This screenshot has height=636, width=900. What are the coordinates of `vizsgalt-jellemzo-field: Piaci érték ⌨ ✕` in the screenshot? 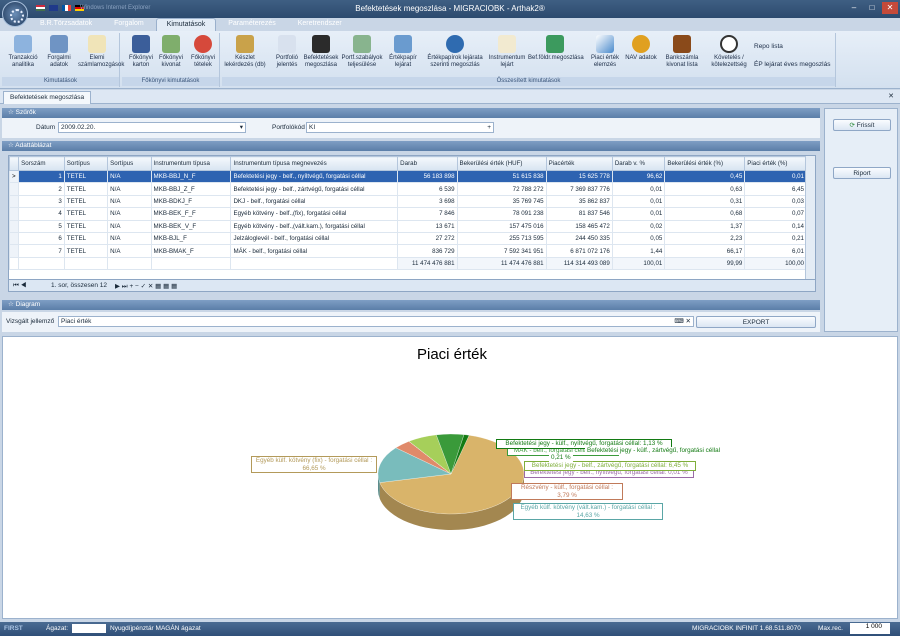 It's located at (376, 321).